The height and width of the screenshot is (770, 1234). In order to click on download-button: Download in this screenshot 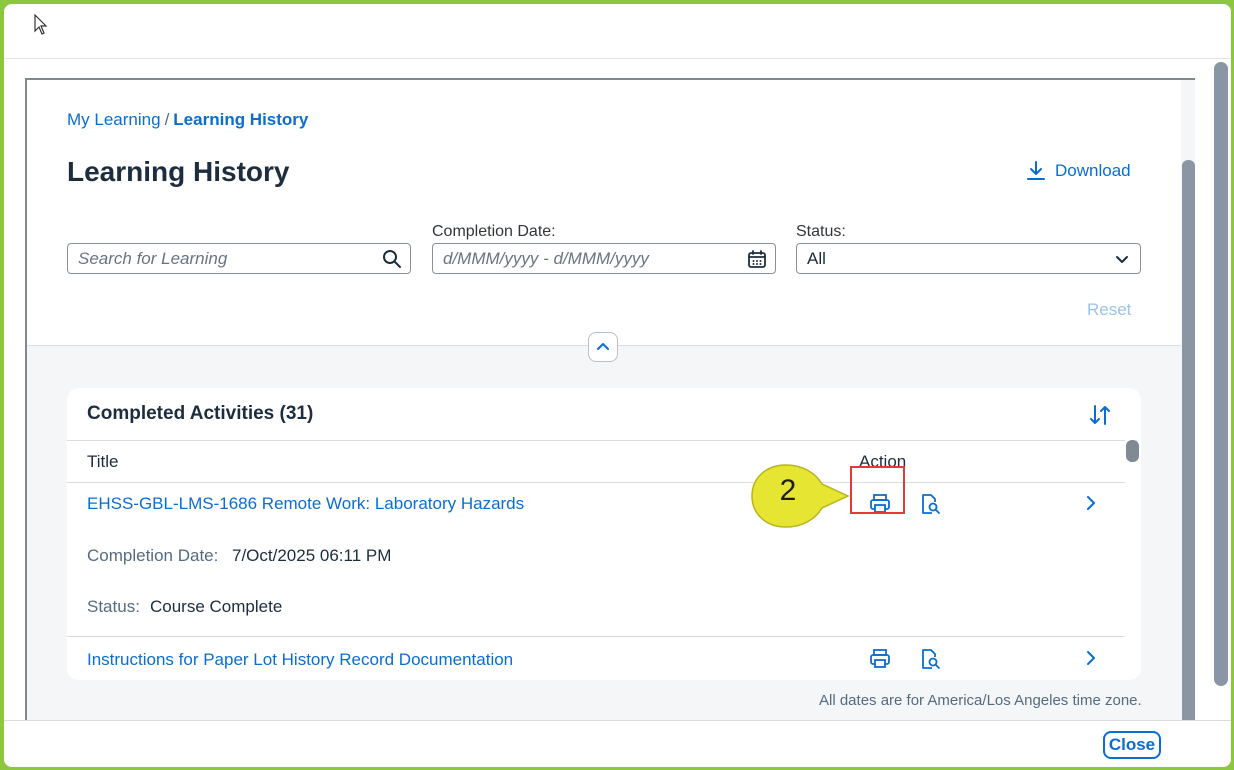, I will do `click(1078, 171)`.